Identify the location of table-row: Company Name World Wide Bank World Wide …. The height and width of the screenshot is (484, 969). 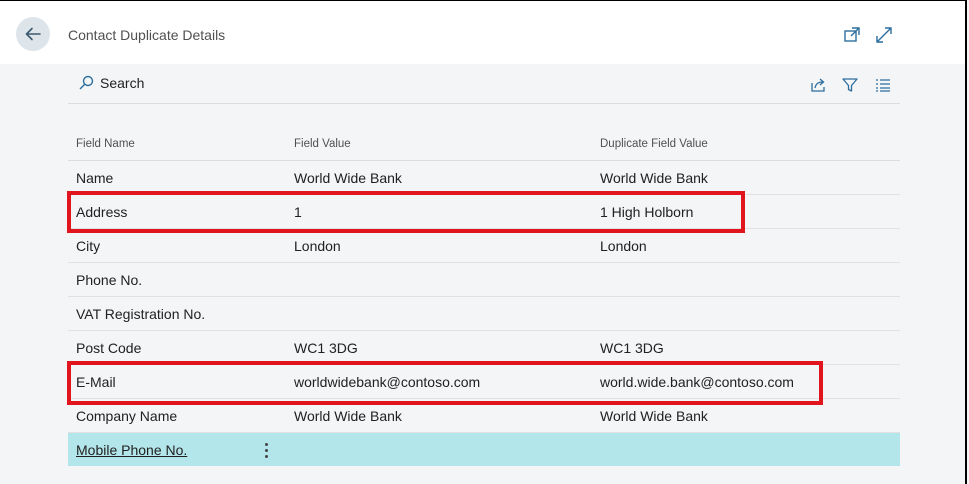
(484, 416).